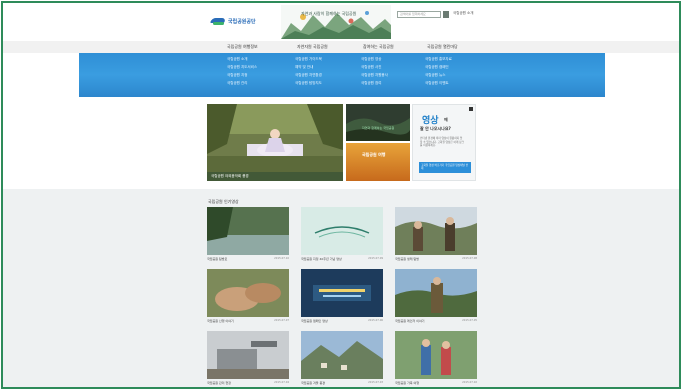 This screenshot has height=390, width=682. Describe the element at coordinates (438, 71) in the screenshot. I see `mega-col-4: 국립공원 홍보자료 국립공원 캠페인 국립공원 뉴스 국립공원 이벤트` at that location.